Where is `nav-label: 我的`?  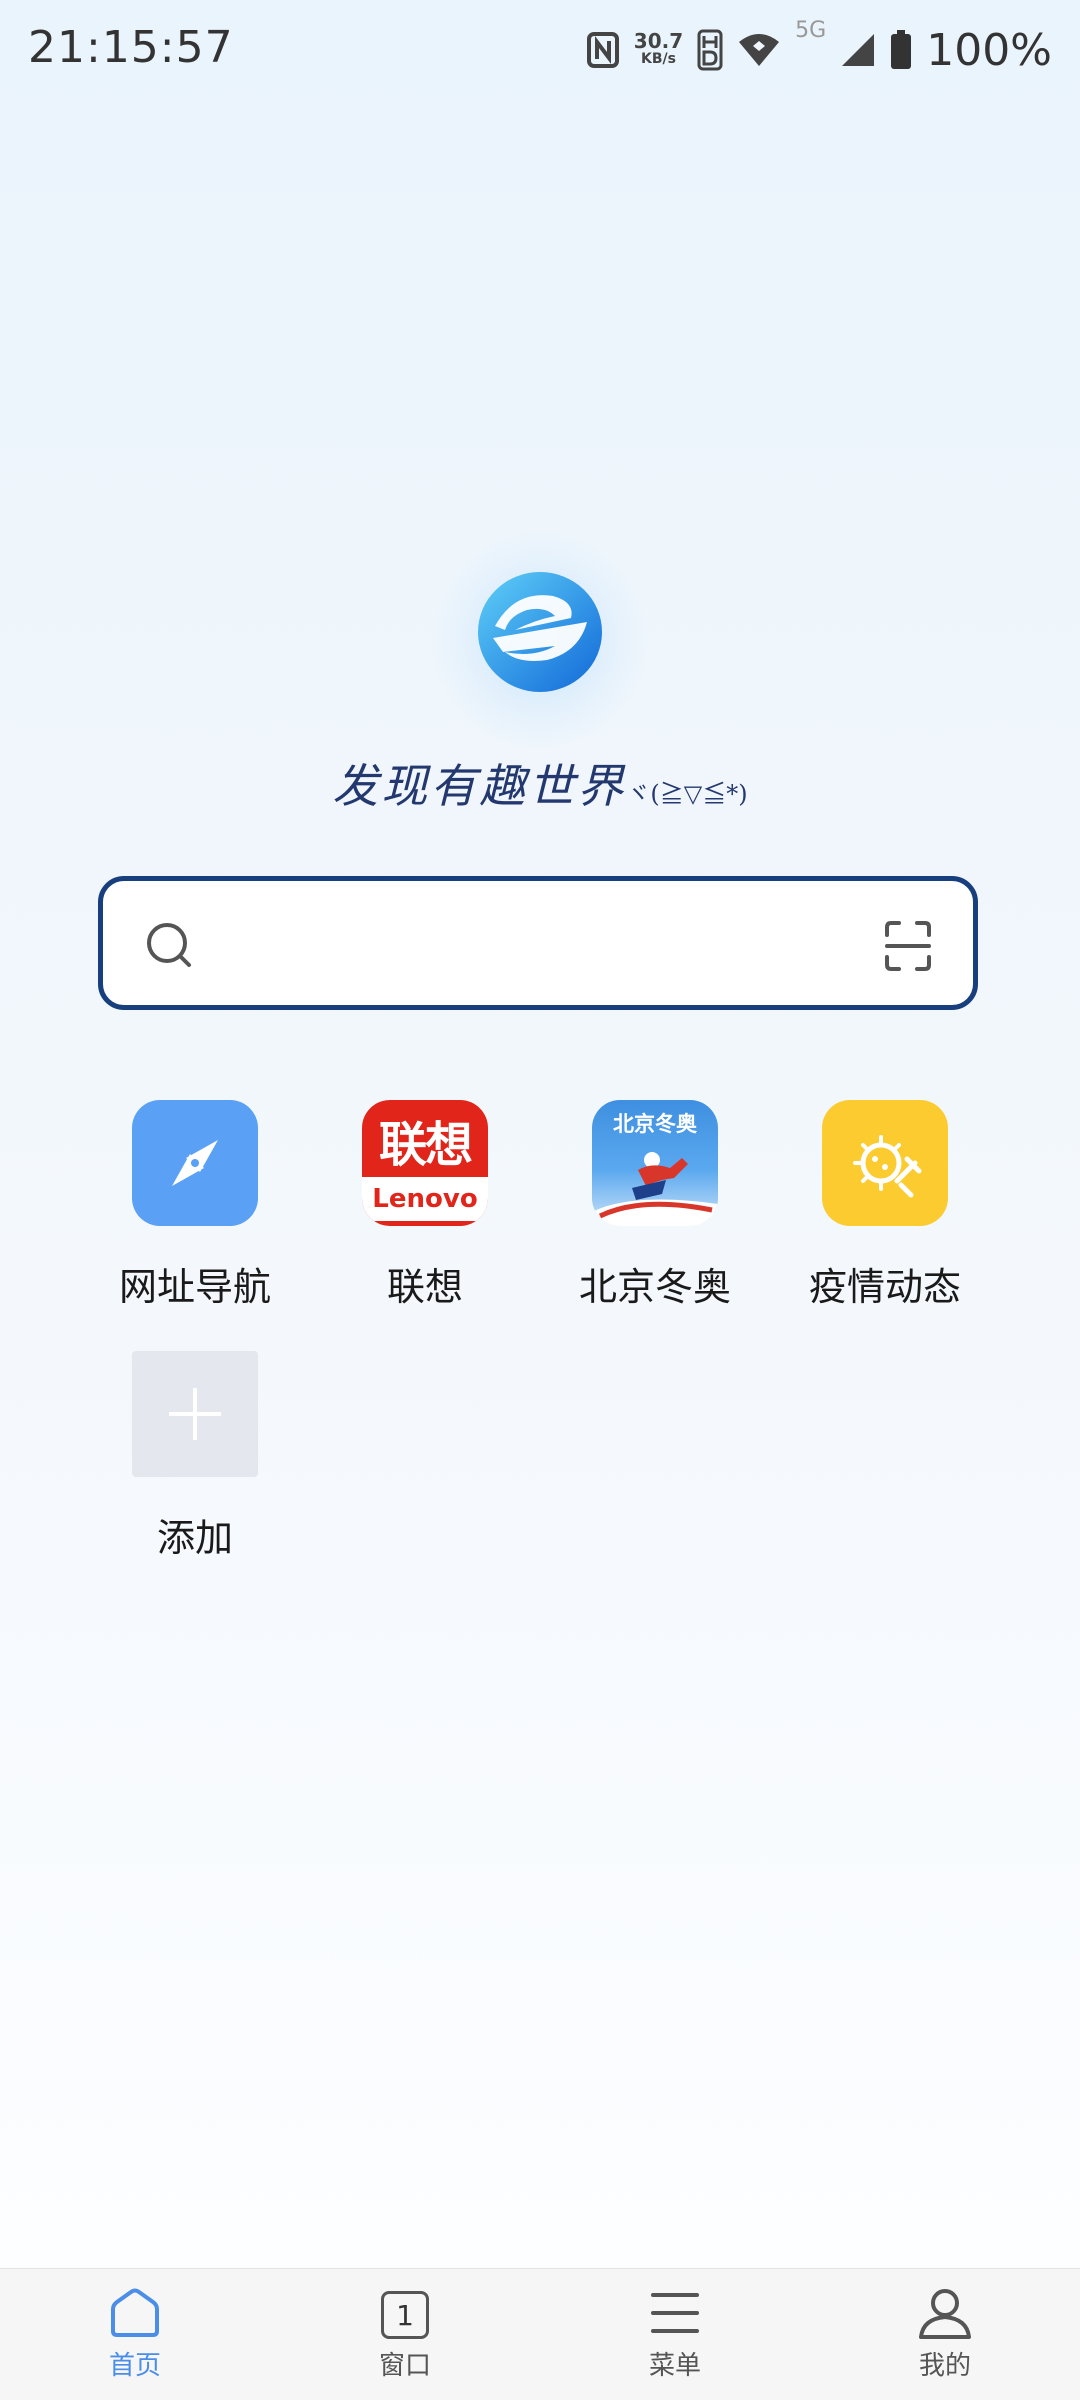
nav-label: 我的 is located at coordinates (944, 2366).